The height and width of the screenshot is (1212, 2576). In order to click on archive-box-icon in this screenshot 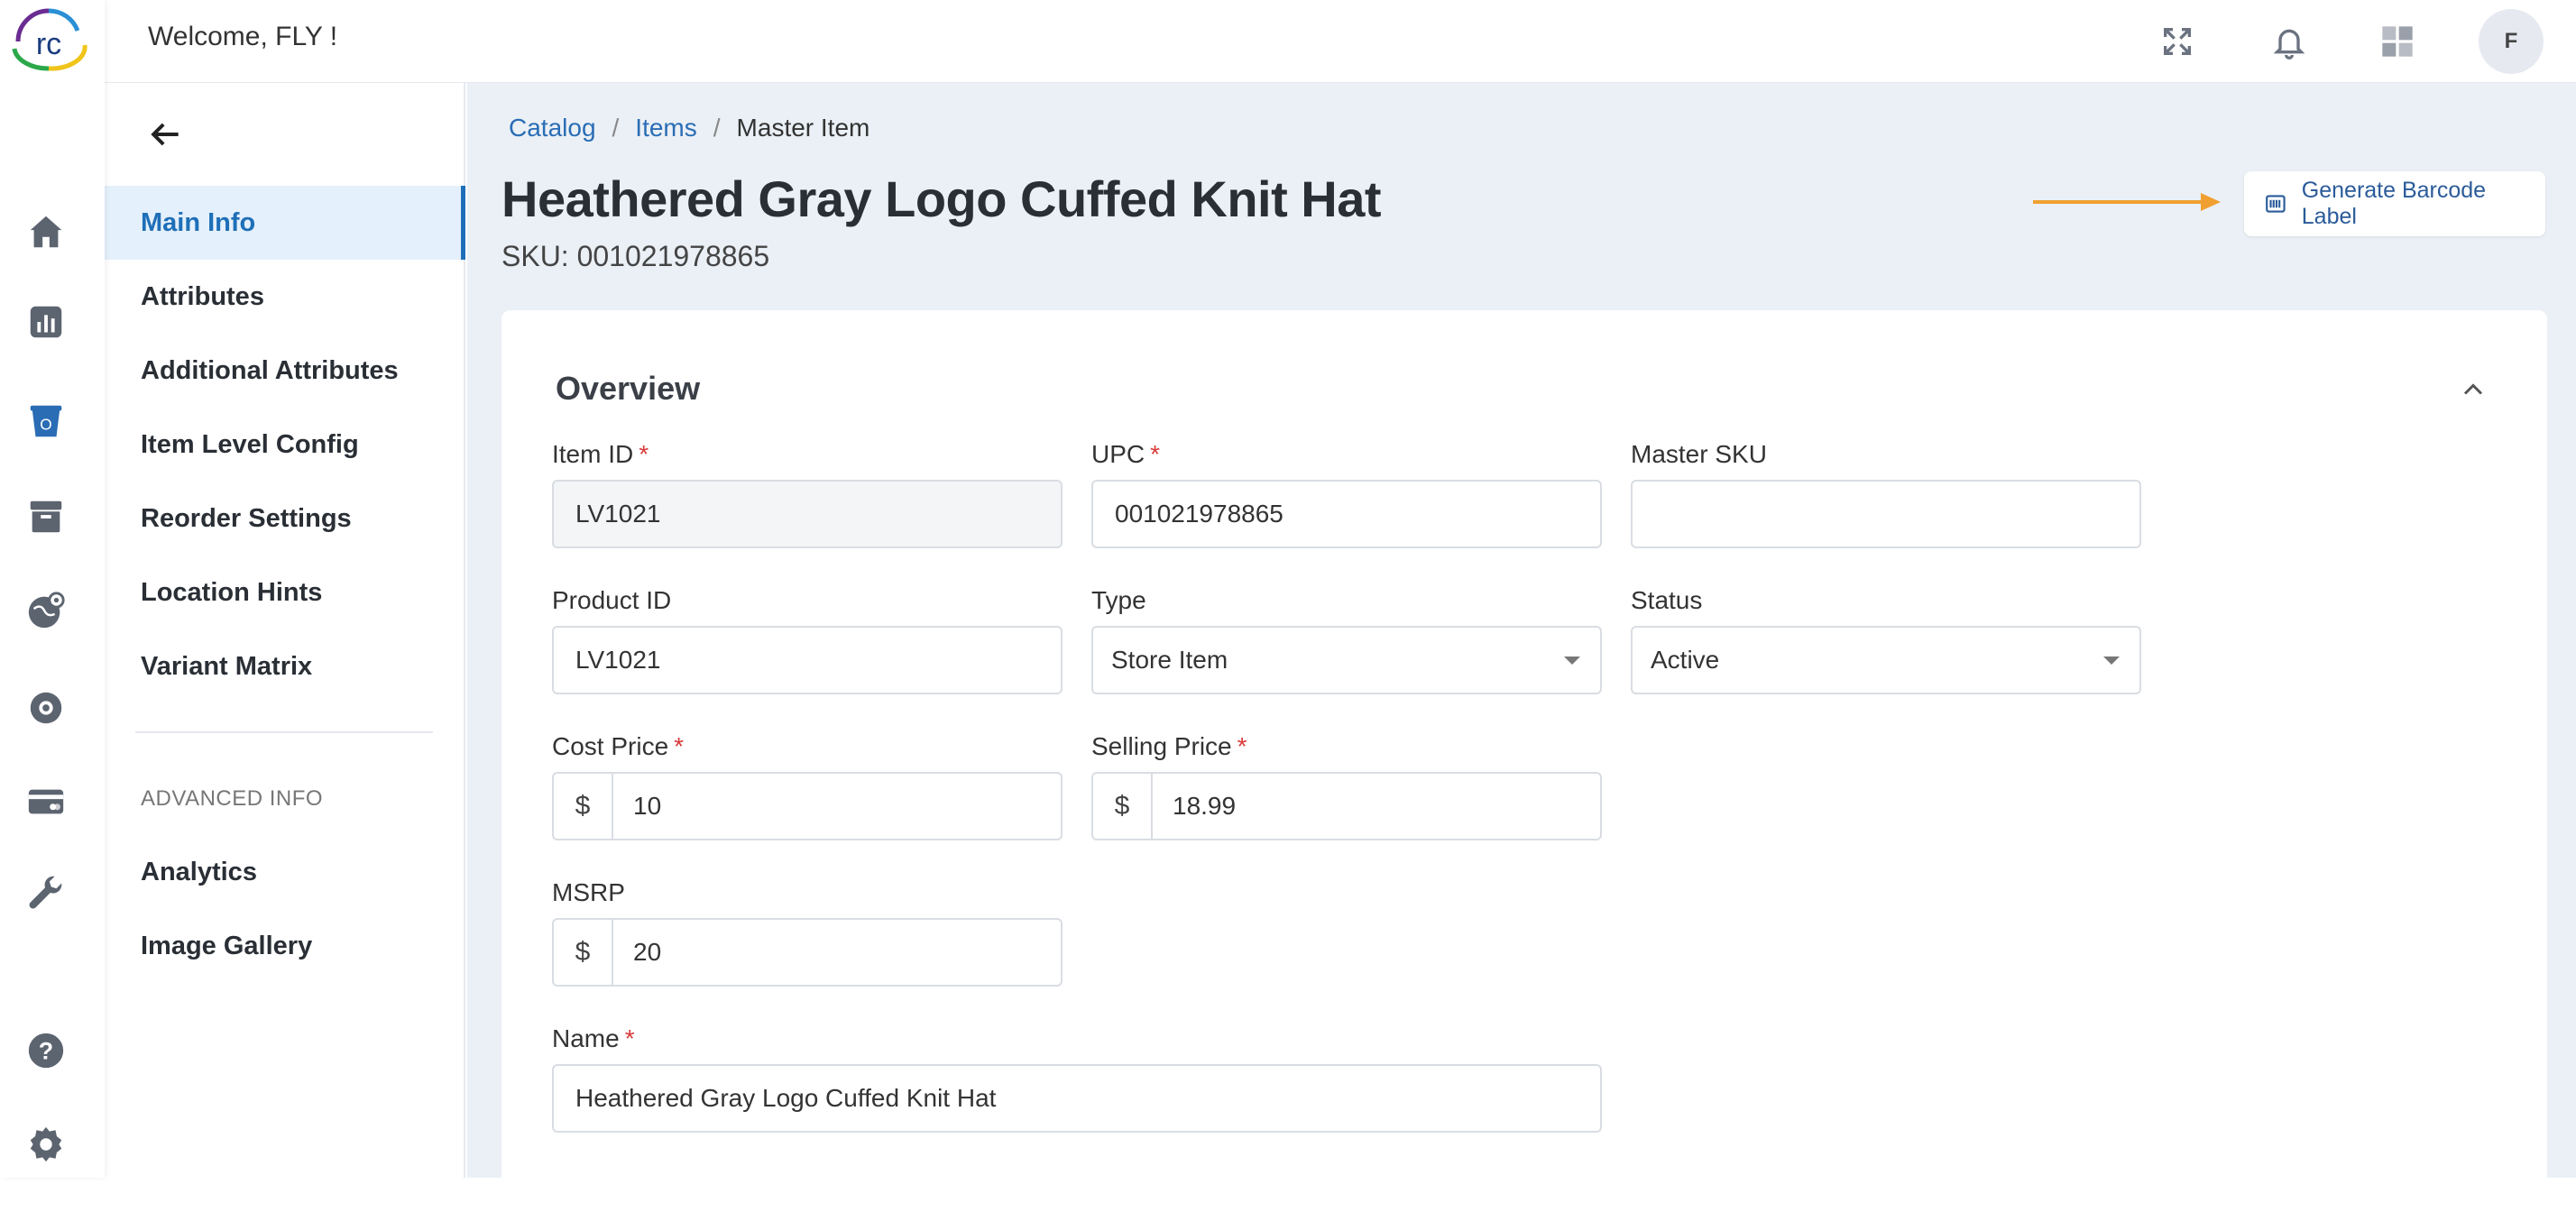, I will do `click(46, 516)`.